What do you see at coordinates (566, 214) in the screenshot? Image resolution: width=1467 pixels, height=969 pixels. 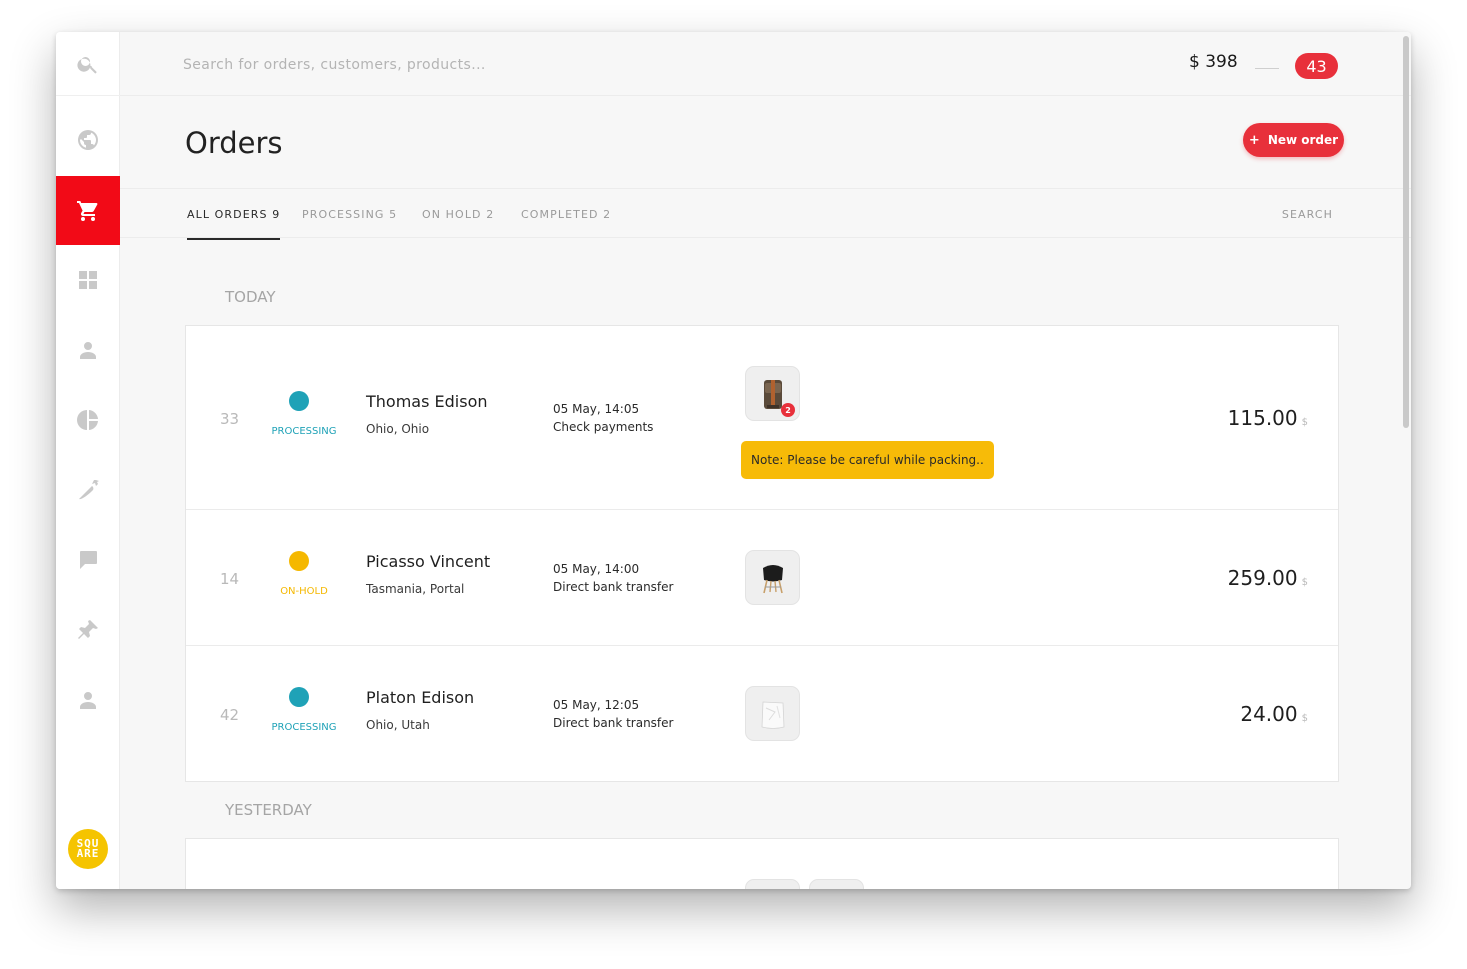 I see `tab-completed: COMPLETED 2` at bounding box center [566, 214].